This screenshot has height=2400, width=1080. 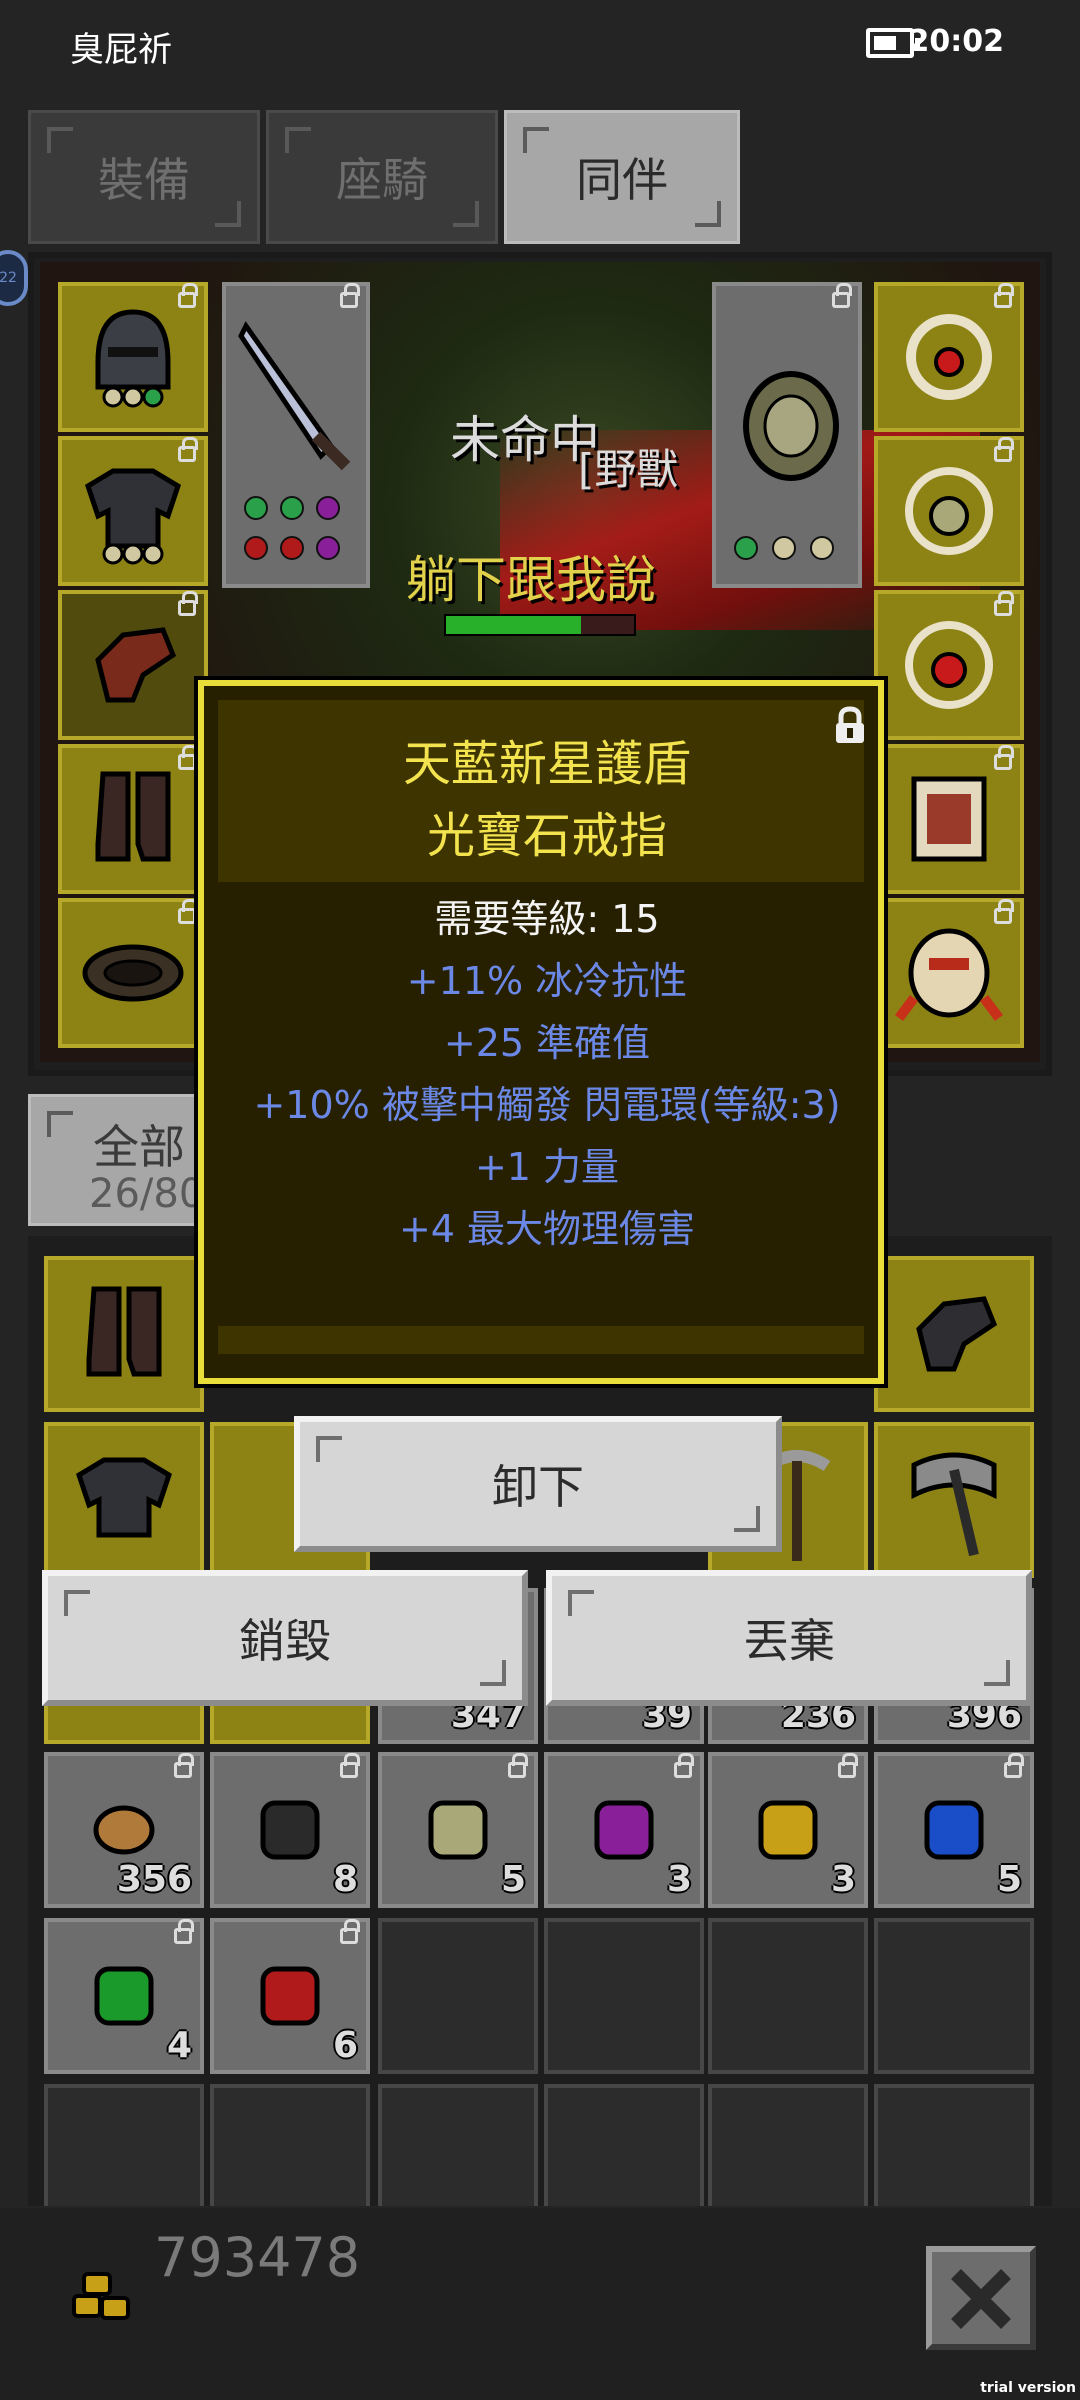 I want to click on red-gem-icon, so click(x=290, y=1996).